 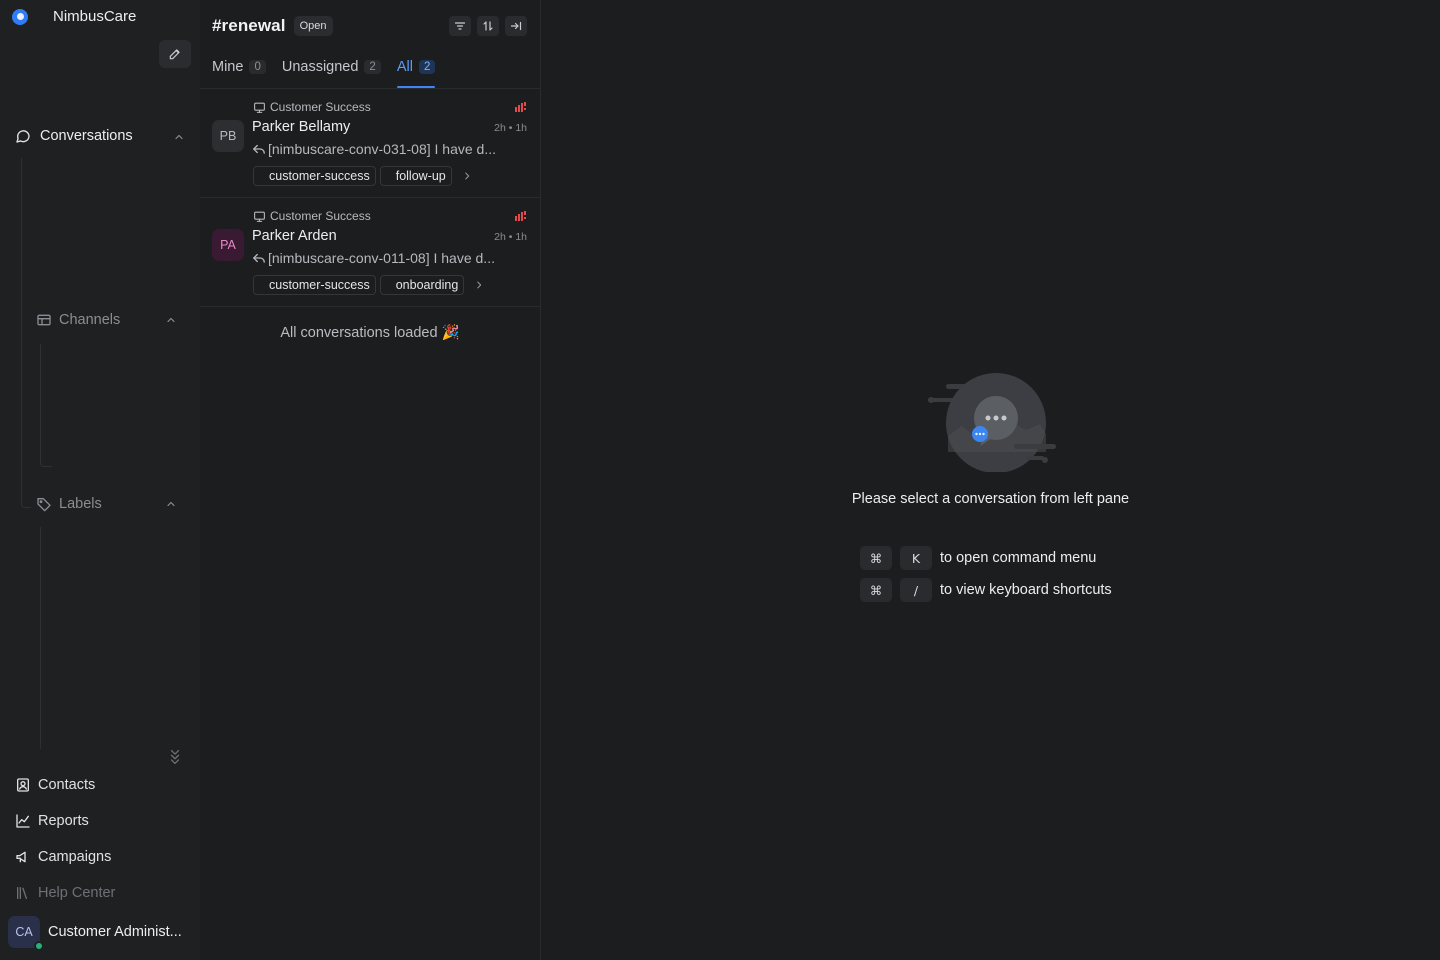 I want to click on nav-reports: Reports, so click(x=51, y=821).